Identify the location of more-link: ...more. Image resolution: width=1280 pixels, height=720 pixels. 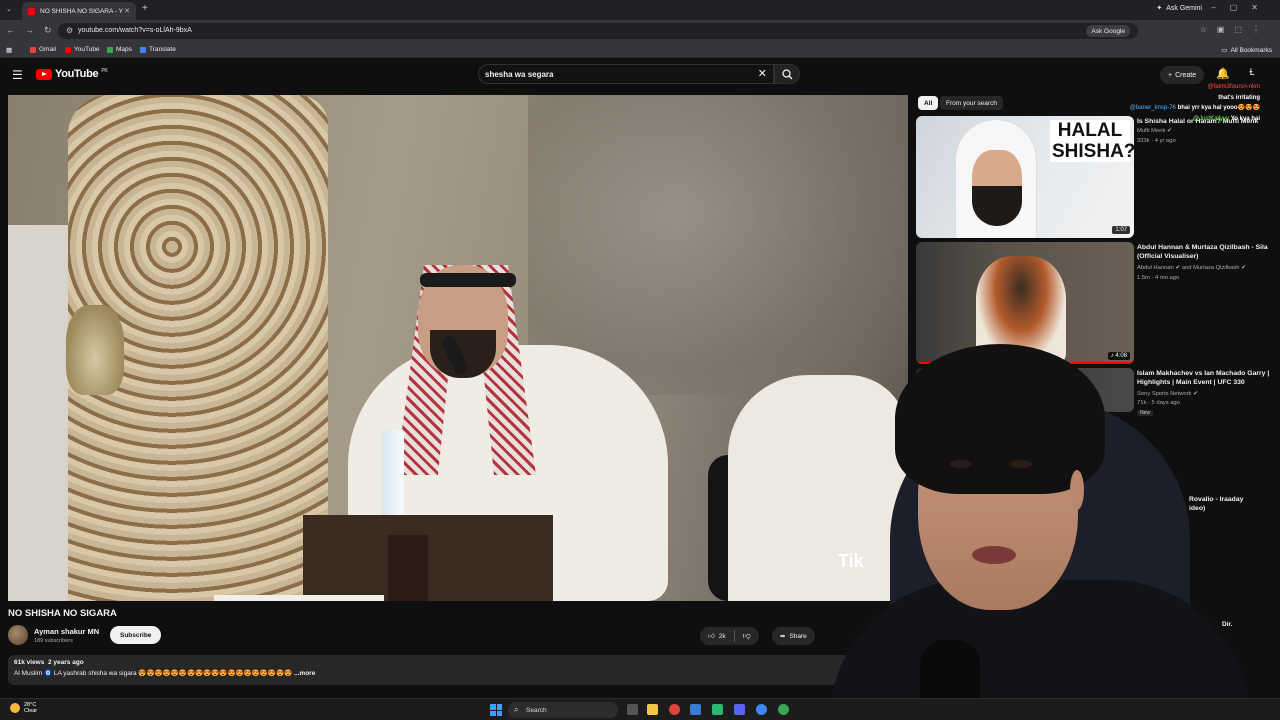
(304, 673).